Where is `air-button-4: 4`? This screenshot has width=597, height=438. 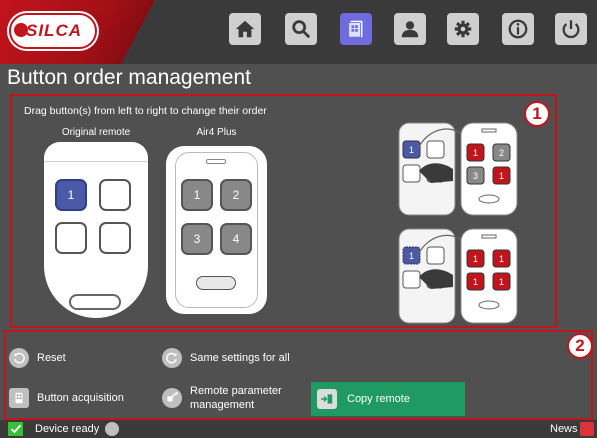
air-button-4: 4 is located at coordinates (236, 239).